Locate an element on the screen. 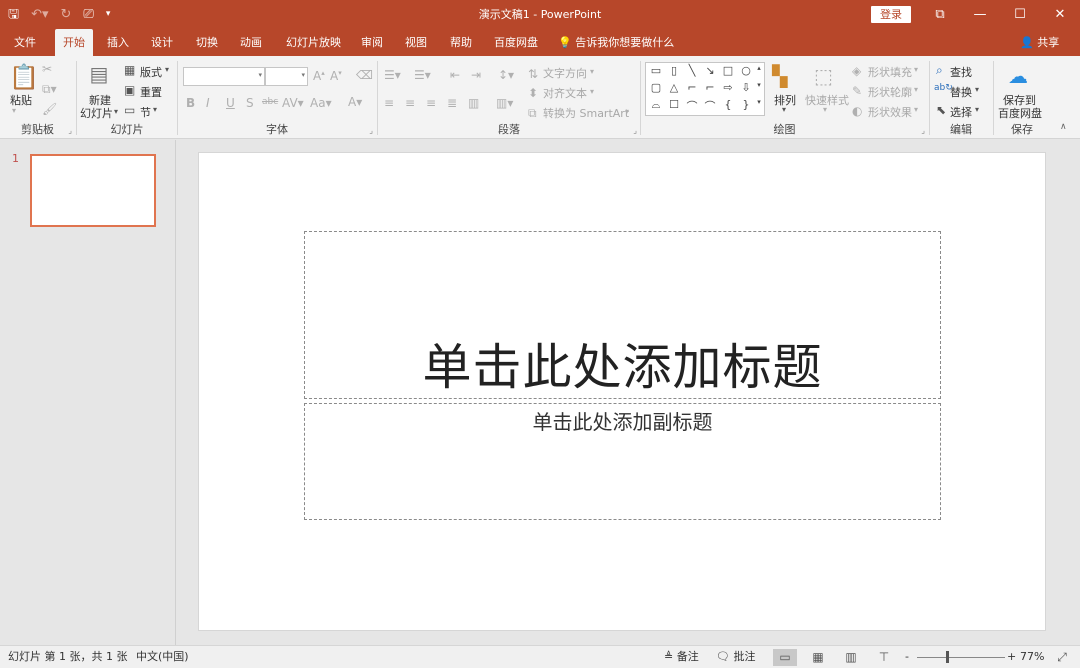  shape-fill-icon: ◈ is located at coordinates (856, 71).